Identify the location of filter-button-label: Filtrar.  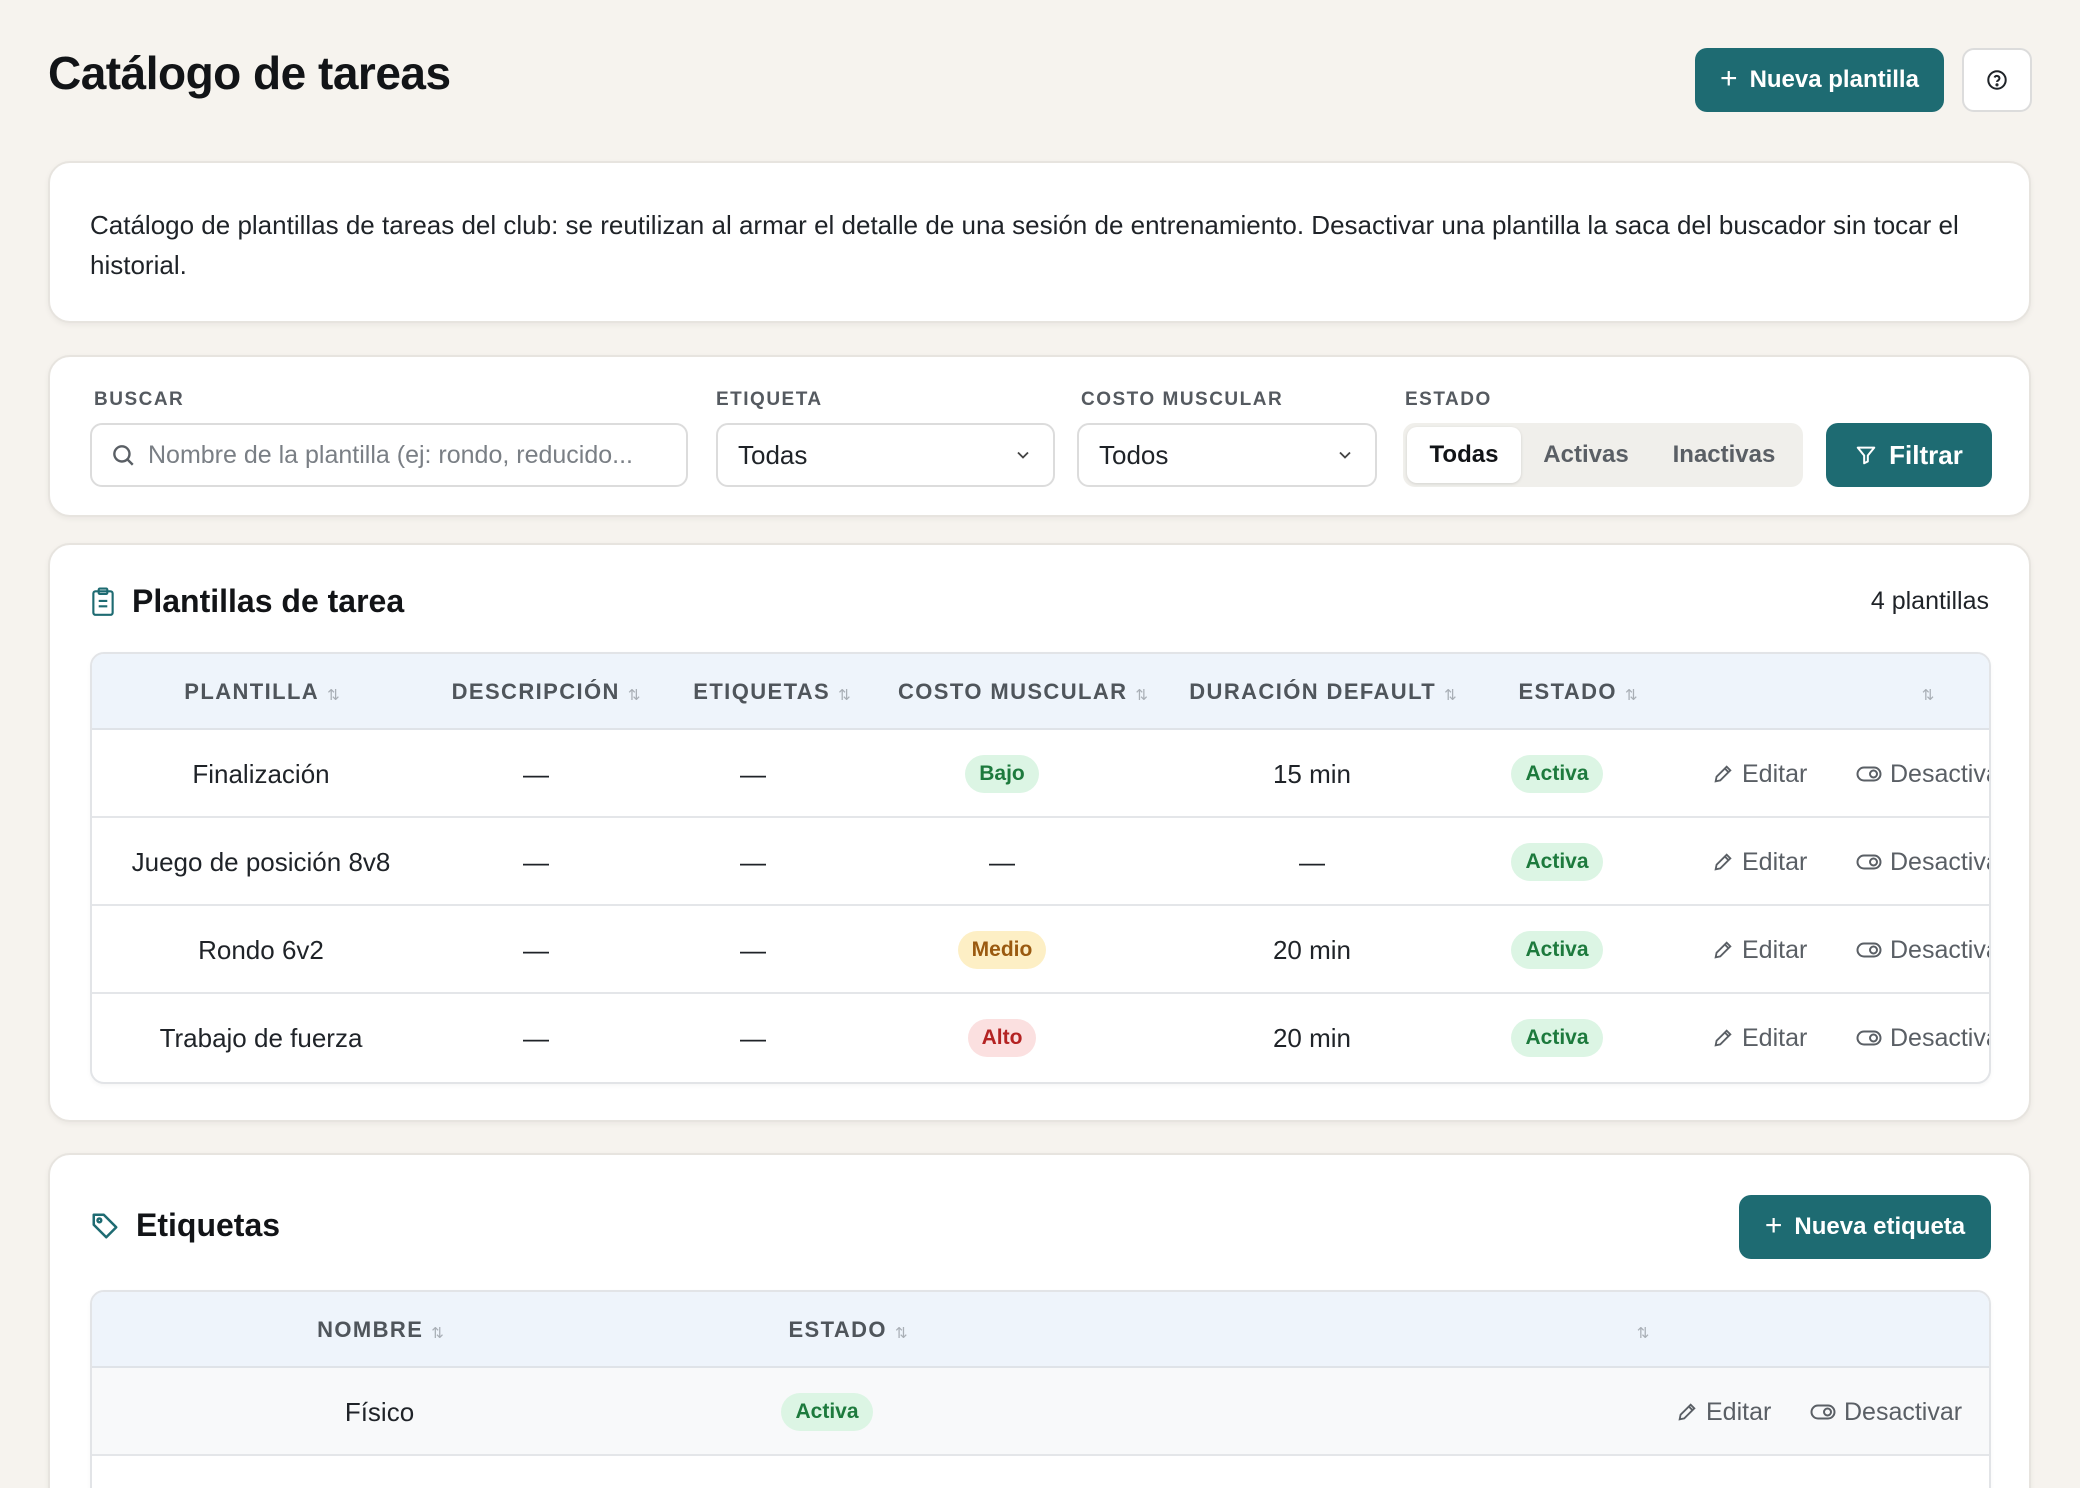
(1926, 454).